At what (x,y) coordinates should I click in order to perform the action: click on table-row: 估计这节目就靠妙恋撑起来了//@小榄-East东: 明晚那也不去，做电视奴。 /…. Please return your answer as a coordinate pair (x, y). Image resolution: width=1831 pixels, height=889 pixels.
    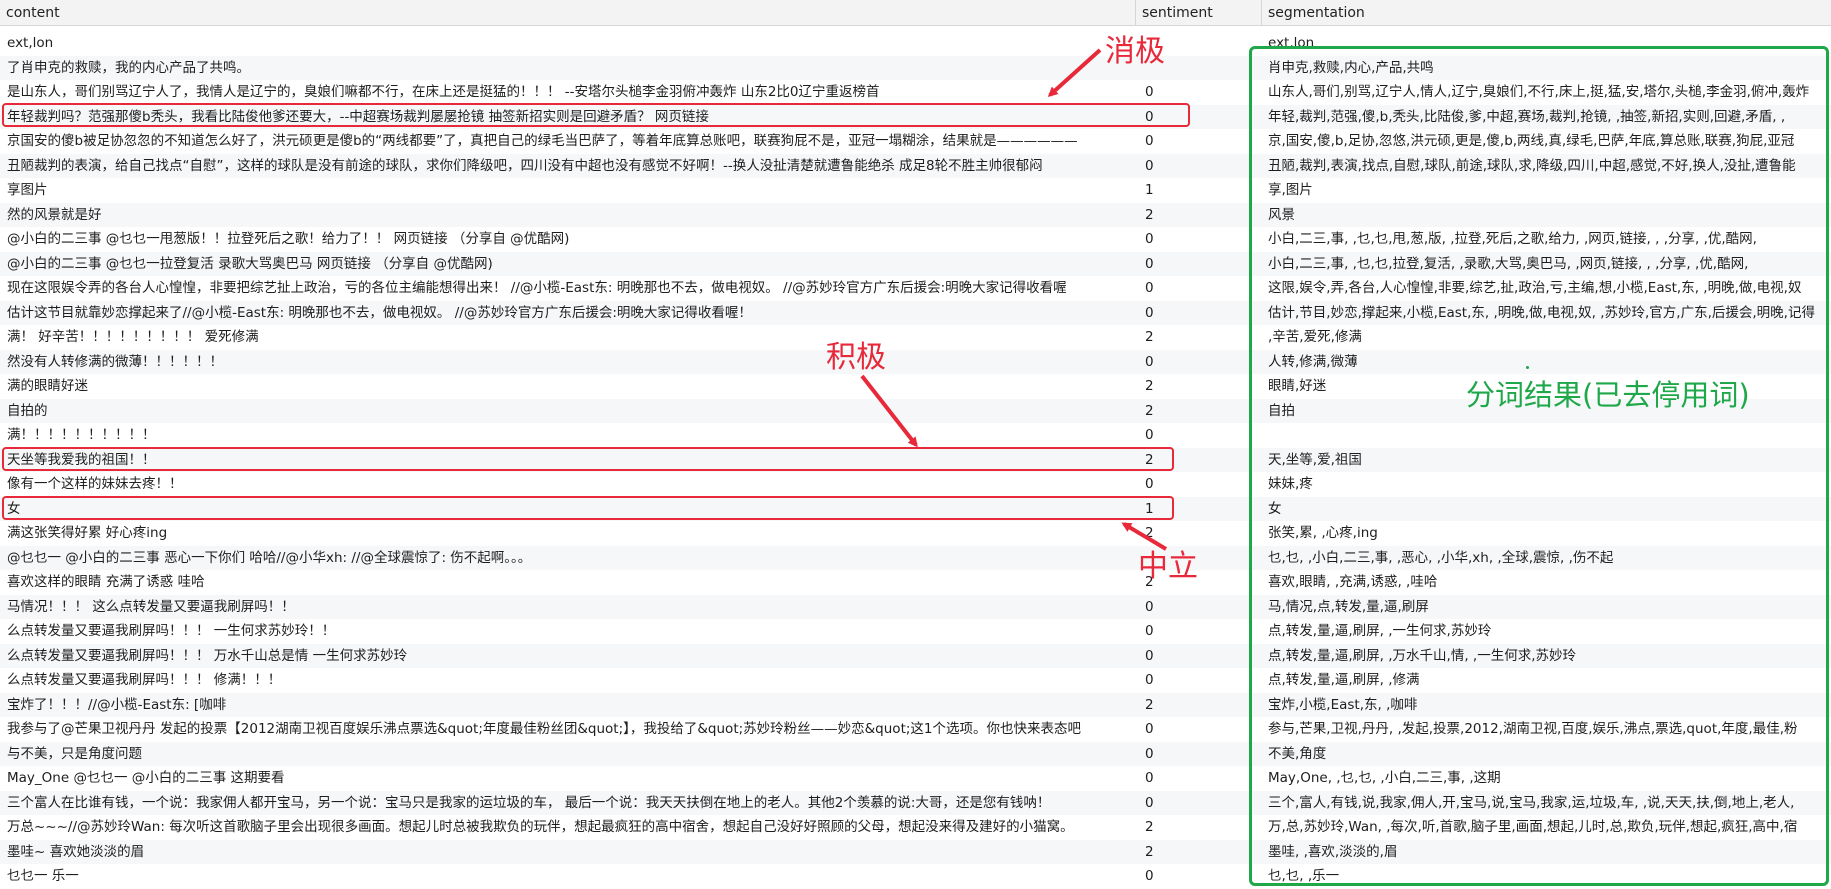
    Looking at the image, I should click on (915, 313).